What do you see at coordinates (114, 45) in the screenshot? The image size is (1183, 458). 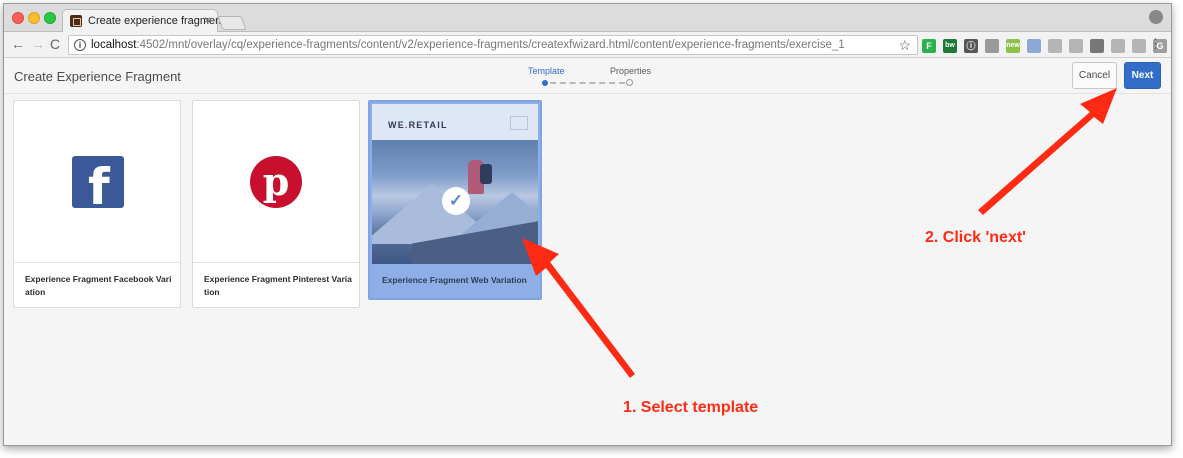 I see `url-host: localhost` at bounding box center [114, 45].